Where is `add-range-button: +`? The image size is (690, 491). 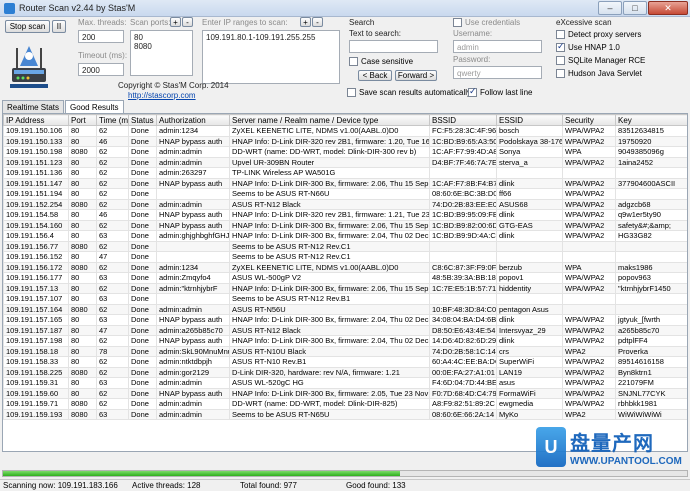
add-range-button: + is located at coordinates (305, 22).